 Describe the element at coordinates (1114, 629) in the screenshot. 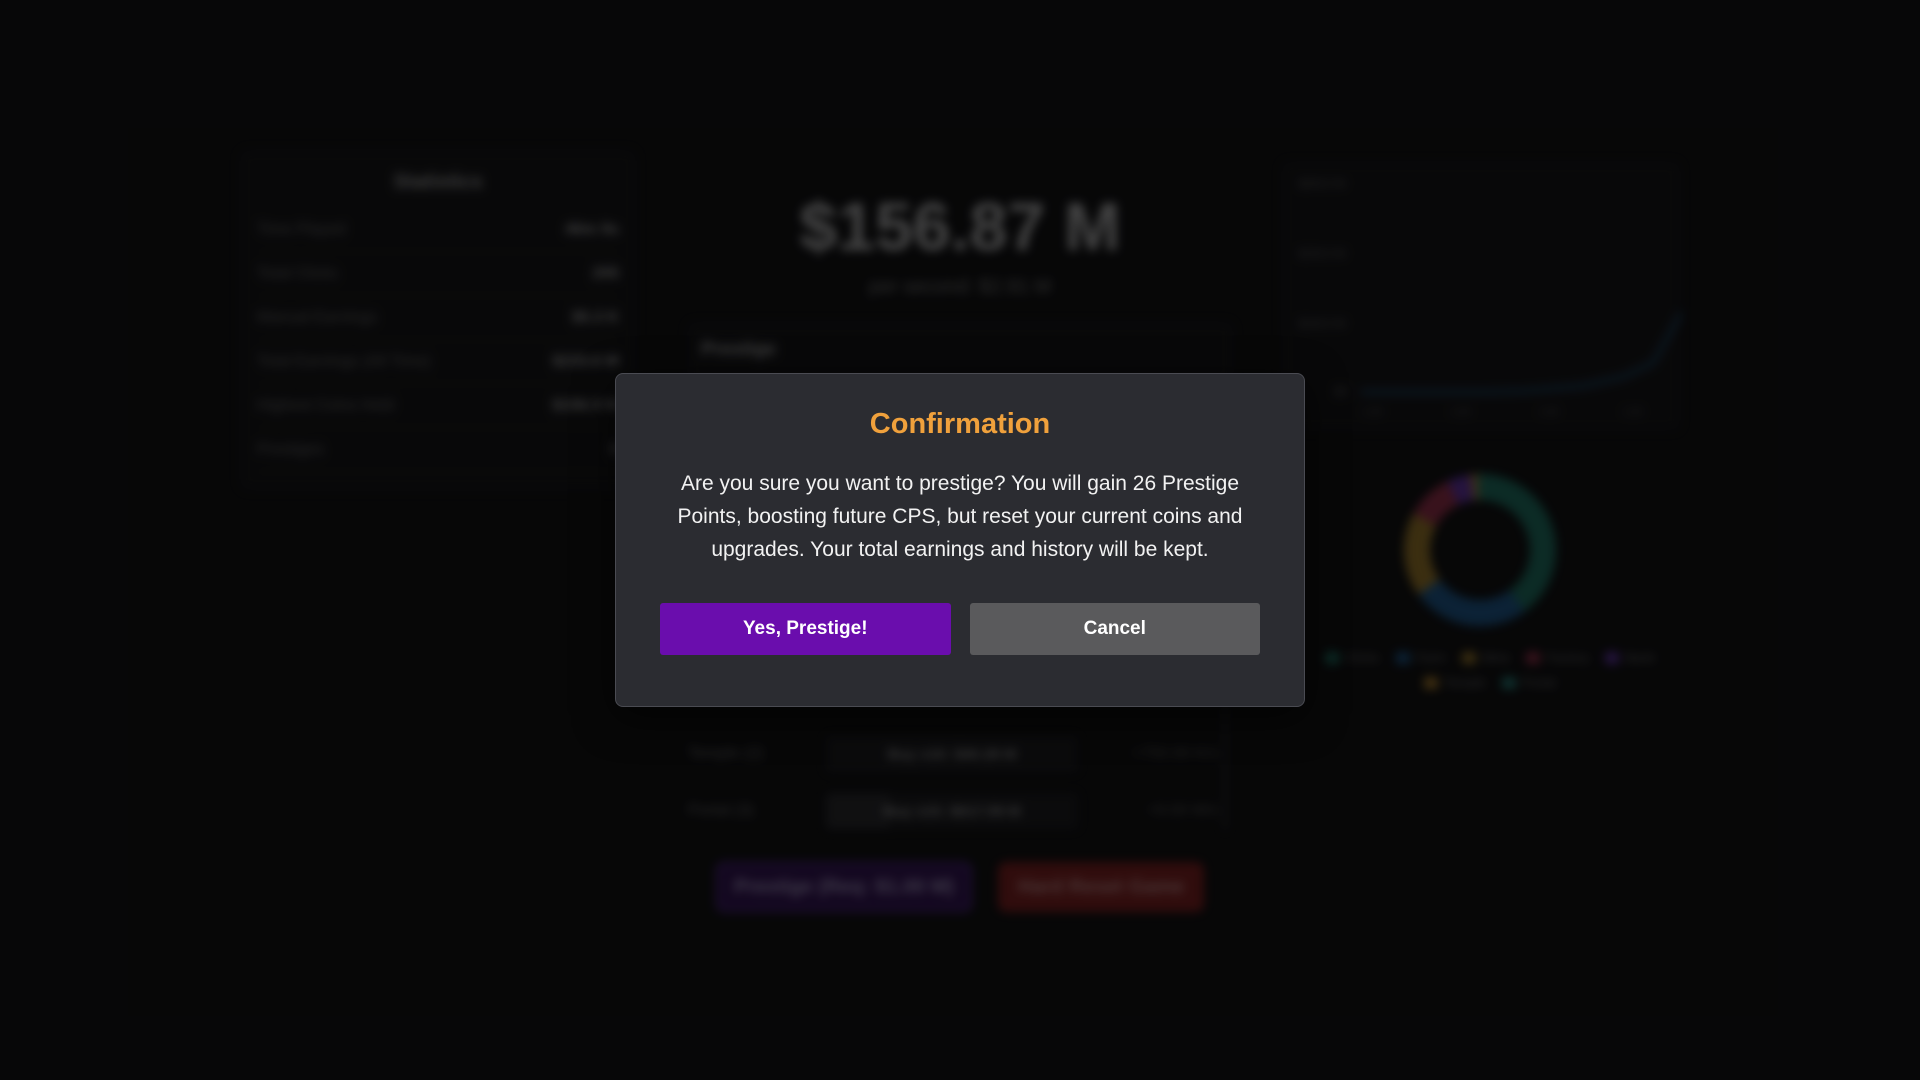

I see `cancel-button: Cancel` at that location.